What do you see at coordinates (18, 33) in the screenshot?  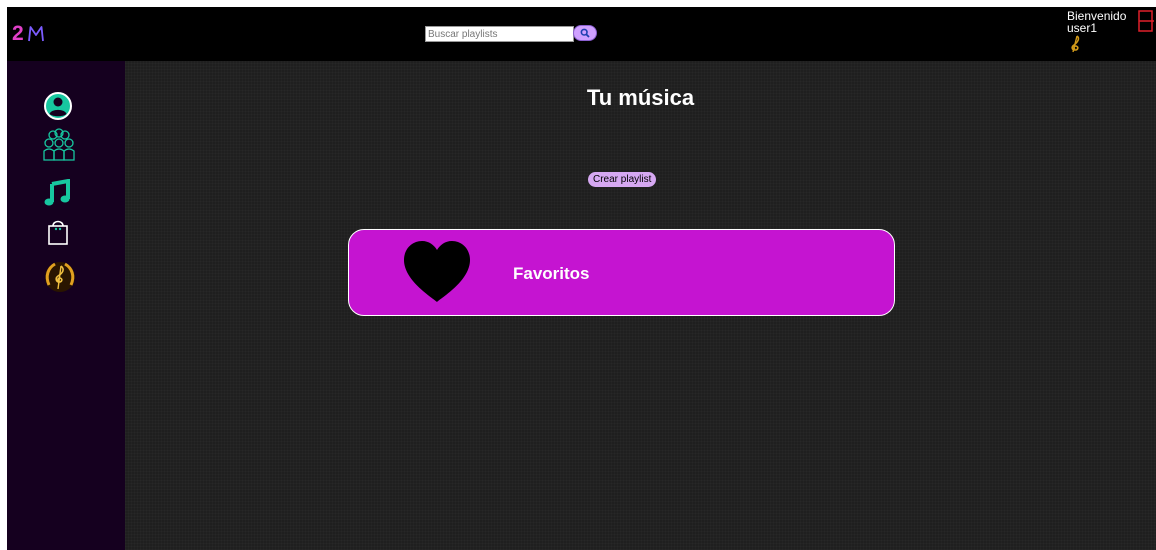 I see `logo-text: 2` at bounding box center [18, 33].